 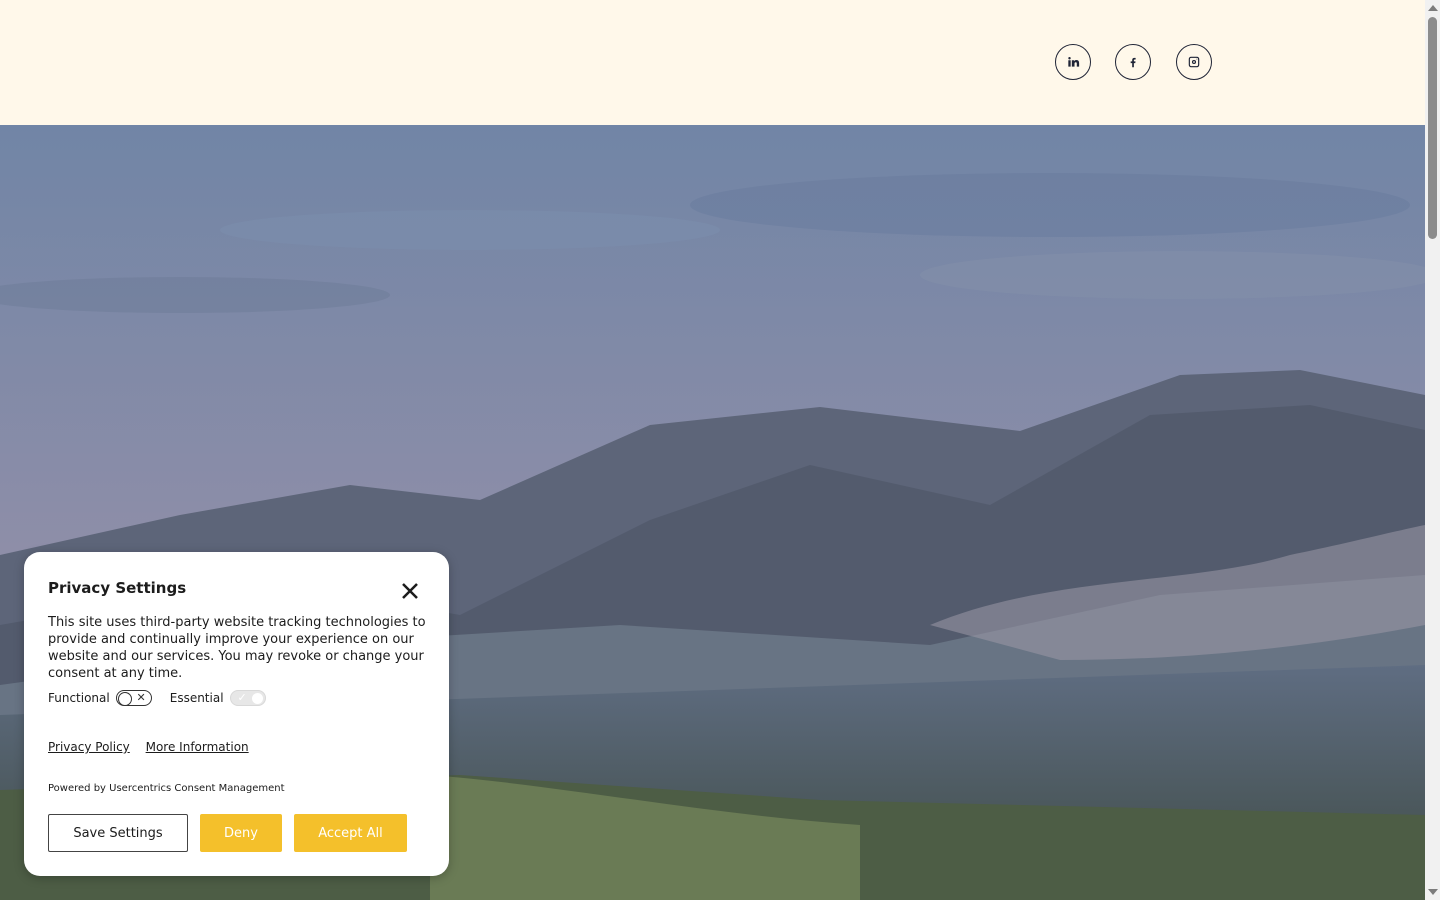 What do you see at coordinates (79, 698) in the screenshot?
I see `functional-label: Functional` at bounding box center [79, 698].